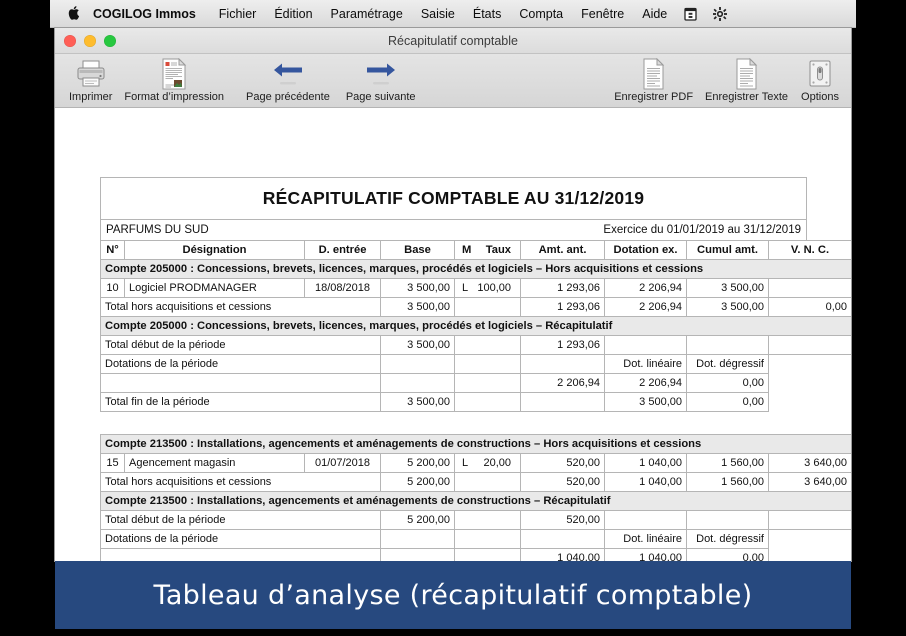  I want to click on print-button: Imprimer, so click(90, 78).